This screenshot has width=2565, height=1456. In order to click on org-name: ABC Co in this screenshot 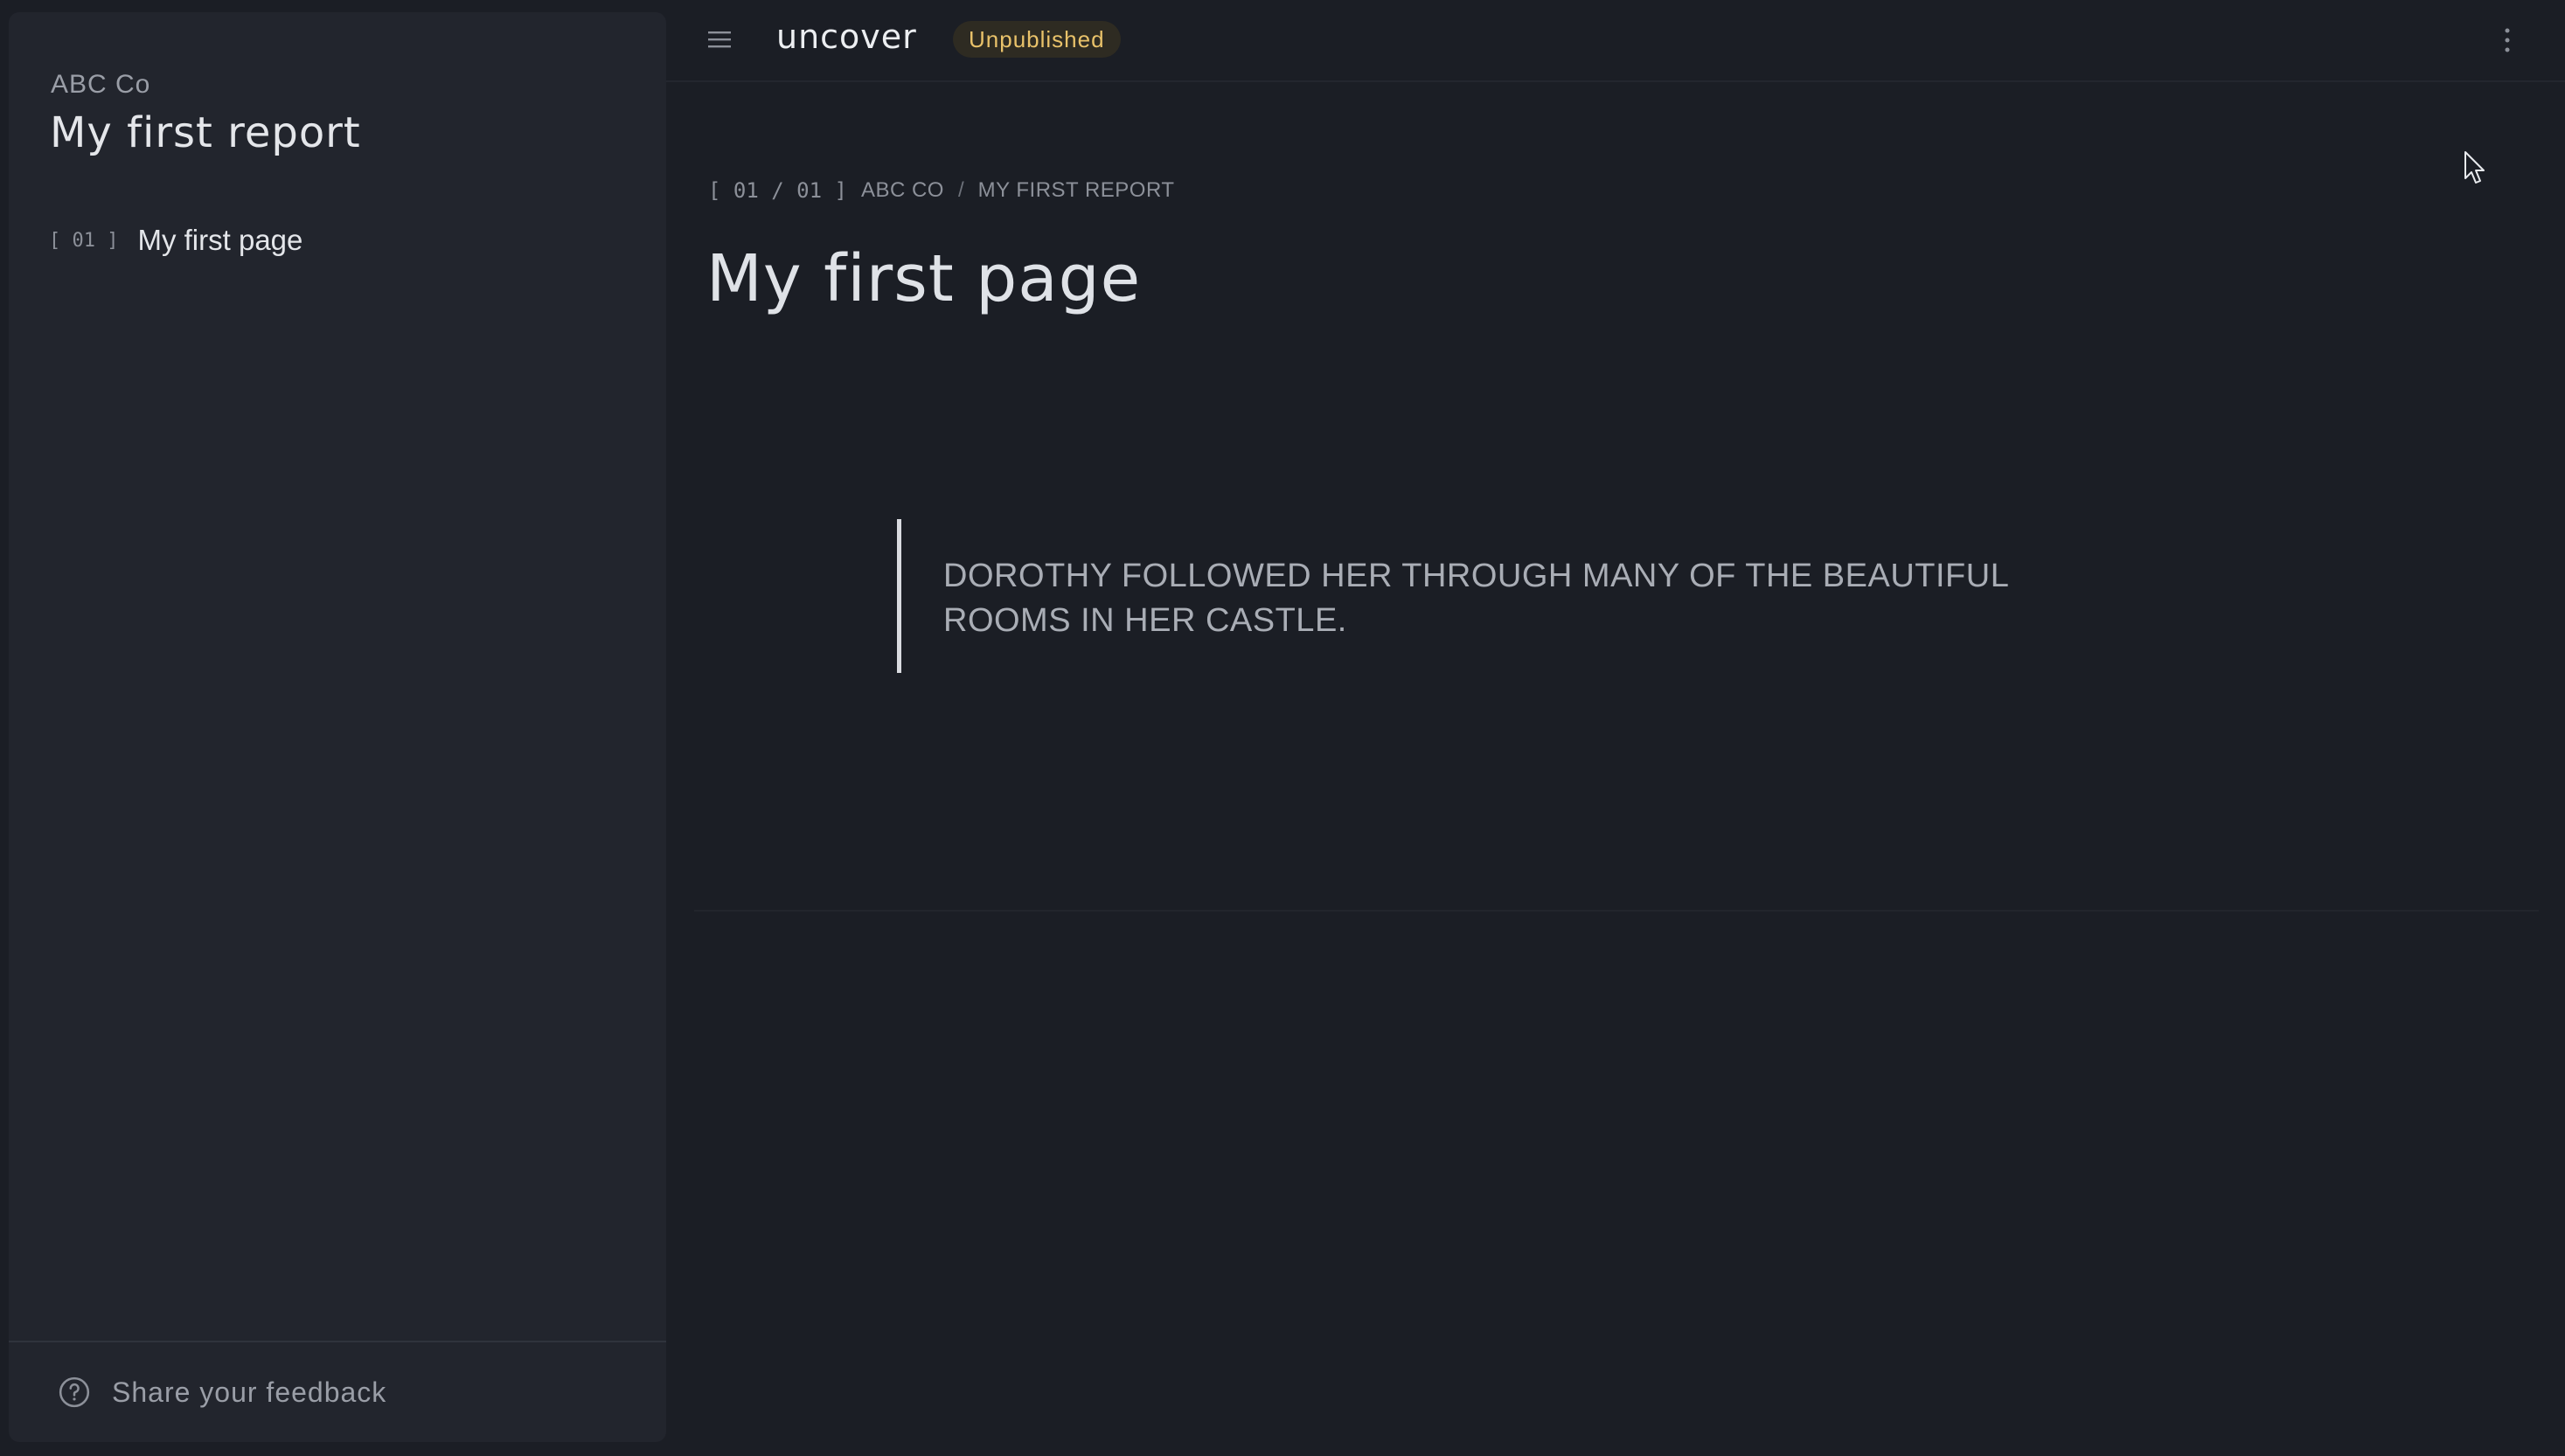, I will do `click(101, 84)`.